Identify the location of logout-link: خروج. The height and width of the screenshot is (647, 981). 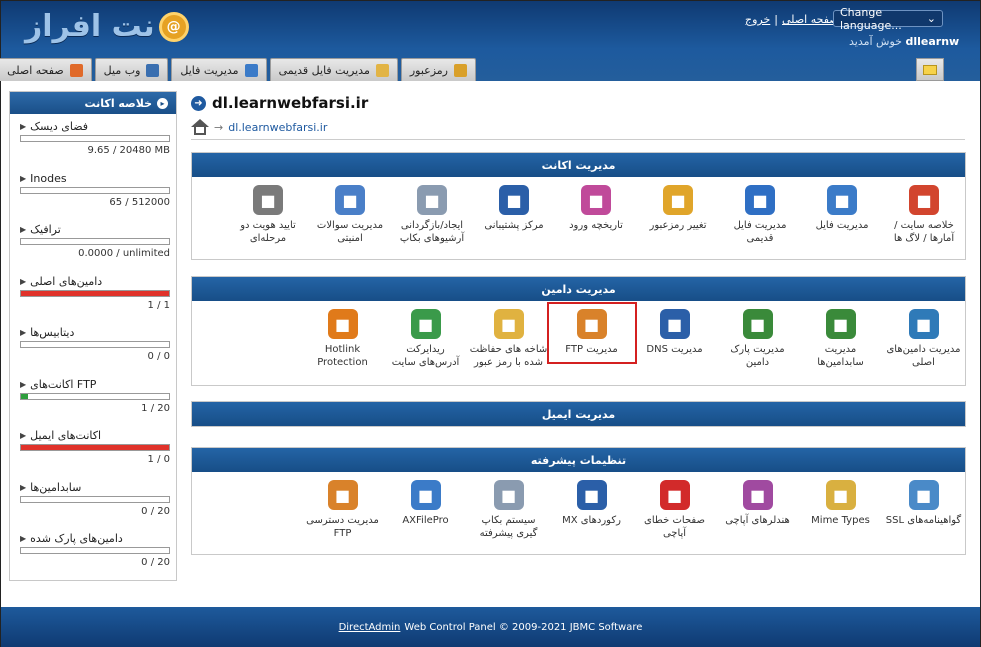
(757, 19).